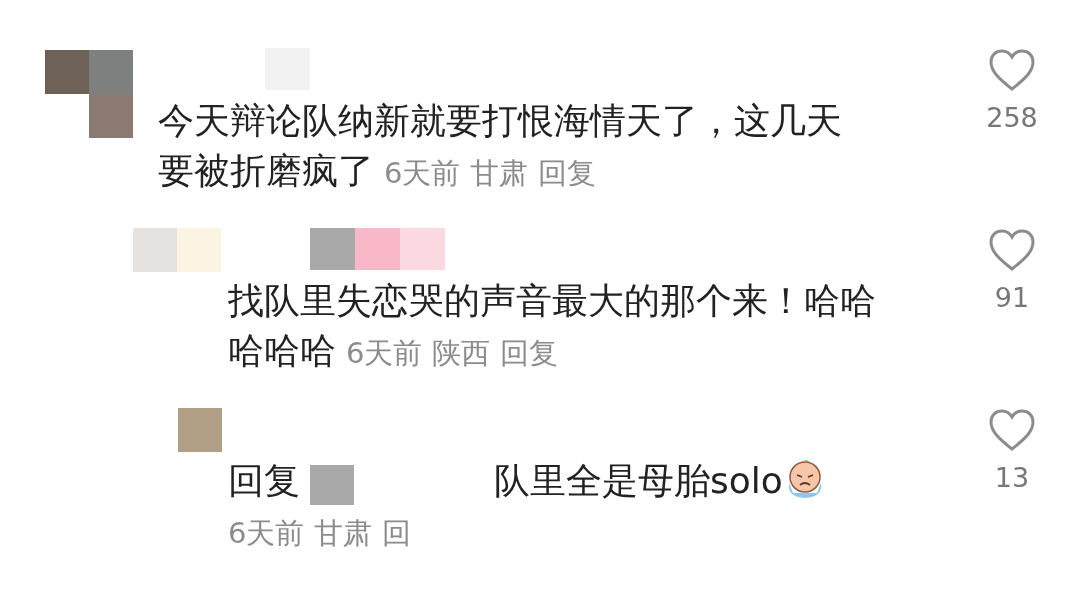  Describe the element at coordinates (638, 480) in the screenshot. I see `comment-text: 队里全是母胎solo` at that location.